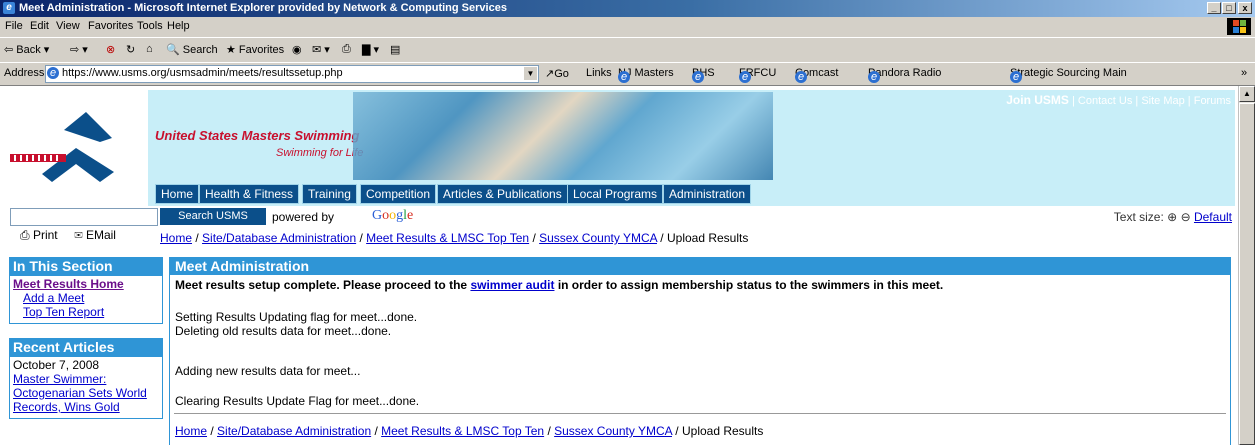 Image resolution: width=1255 pixels, height=445 pixels. Describe the element at coordinates (1162, 101) in the screenshot. I see `site-map-link: Site Map` at that location.